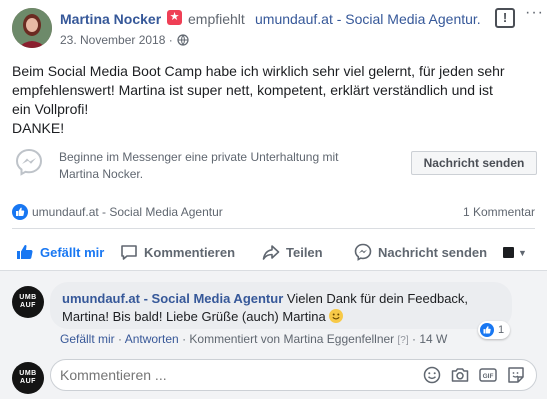  I want to click on chevron-down-icon: ▼, so click(522, 252).